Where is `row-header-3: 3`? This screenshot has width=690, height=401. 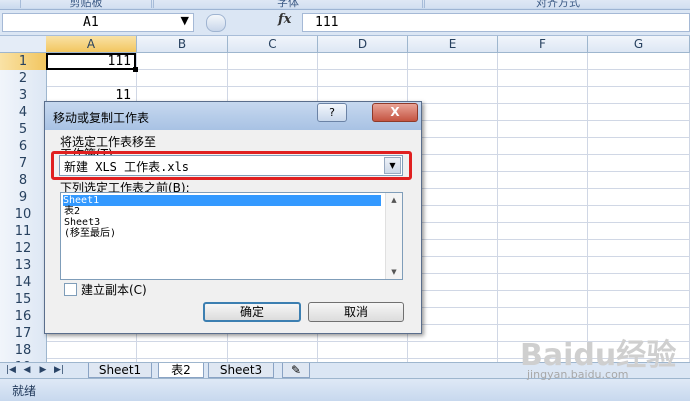 row-header-3: 3 is located at coordinates (23, 96).